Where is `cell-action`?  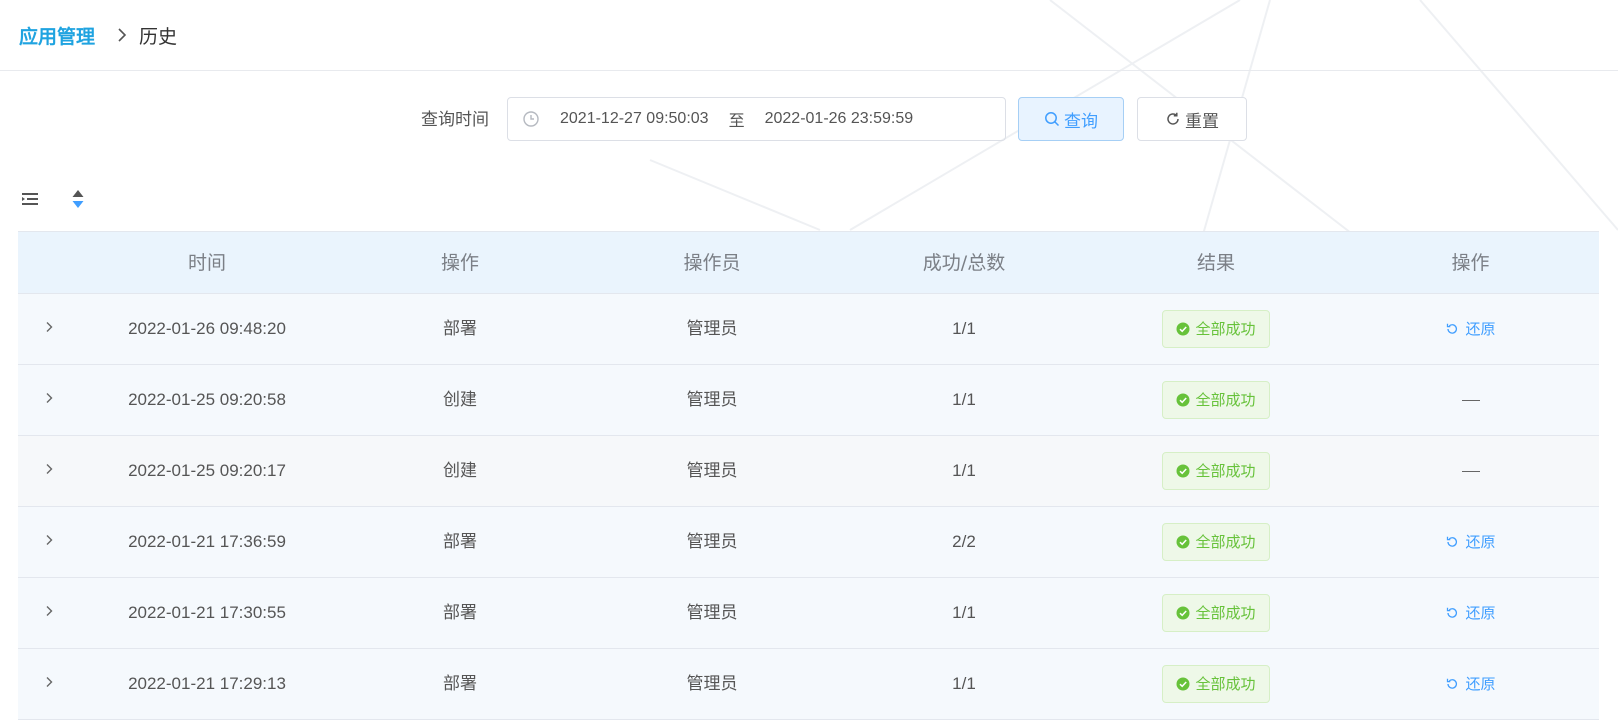
cell-action is located at coordinates (1470, 471).